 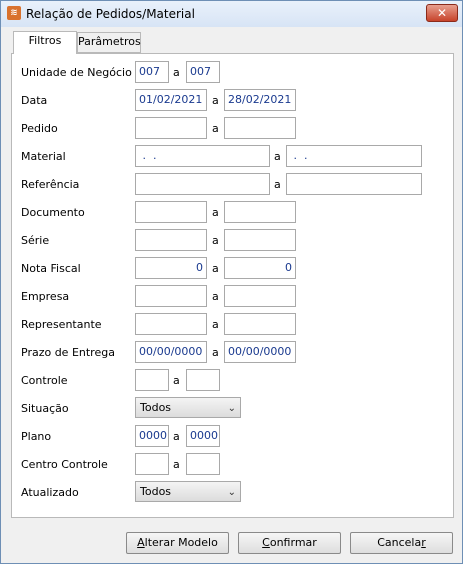 I want to click on unidade-label: Unidade de Negócio, so click(x=76, y=72).